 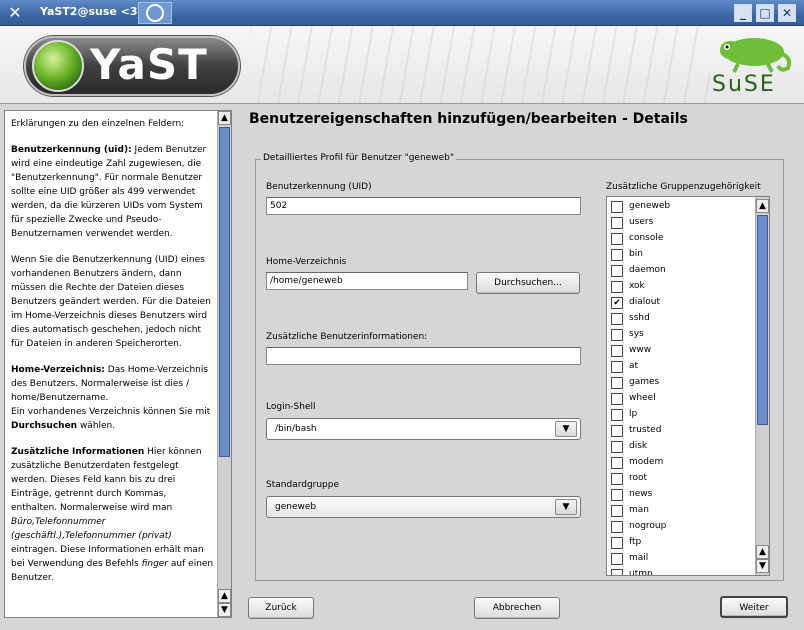 What do you see at coordinates (480, 64) in the screenshot?
I see `header-decoration` at bounding box center [480, 64].